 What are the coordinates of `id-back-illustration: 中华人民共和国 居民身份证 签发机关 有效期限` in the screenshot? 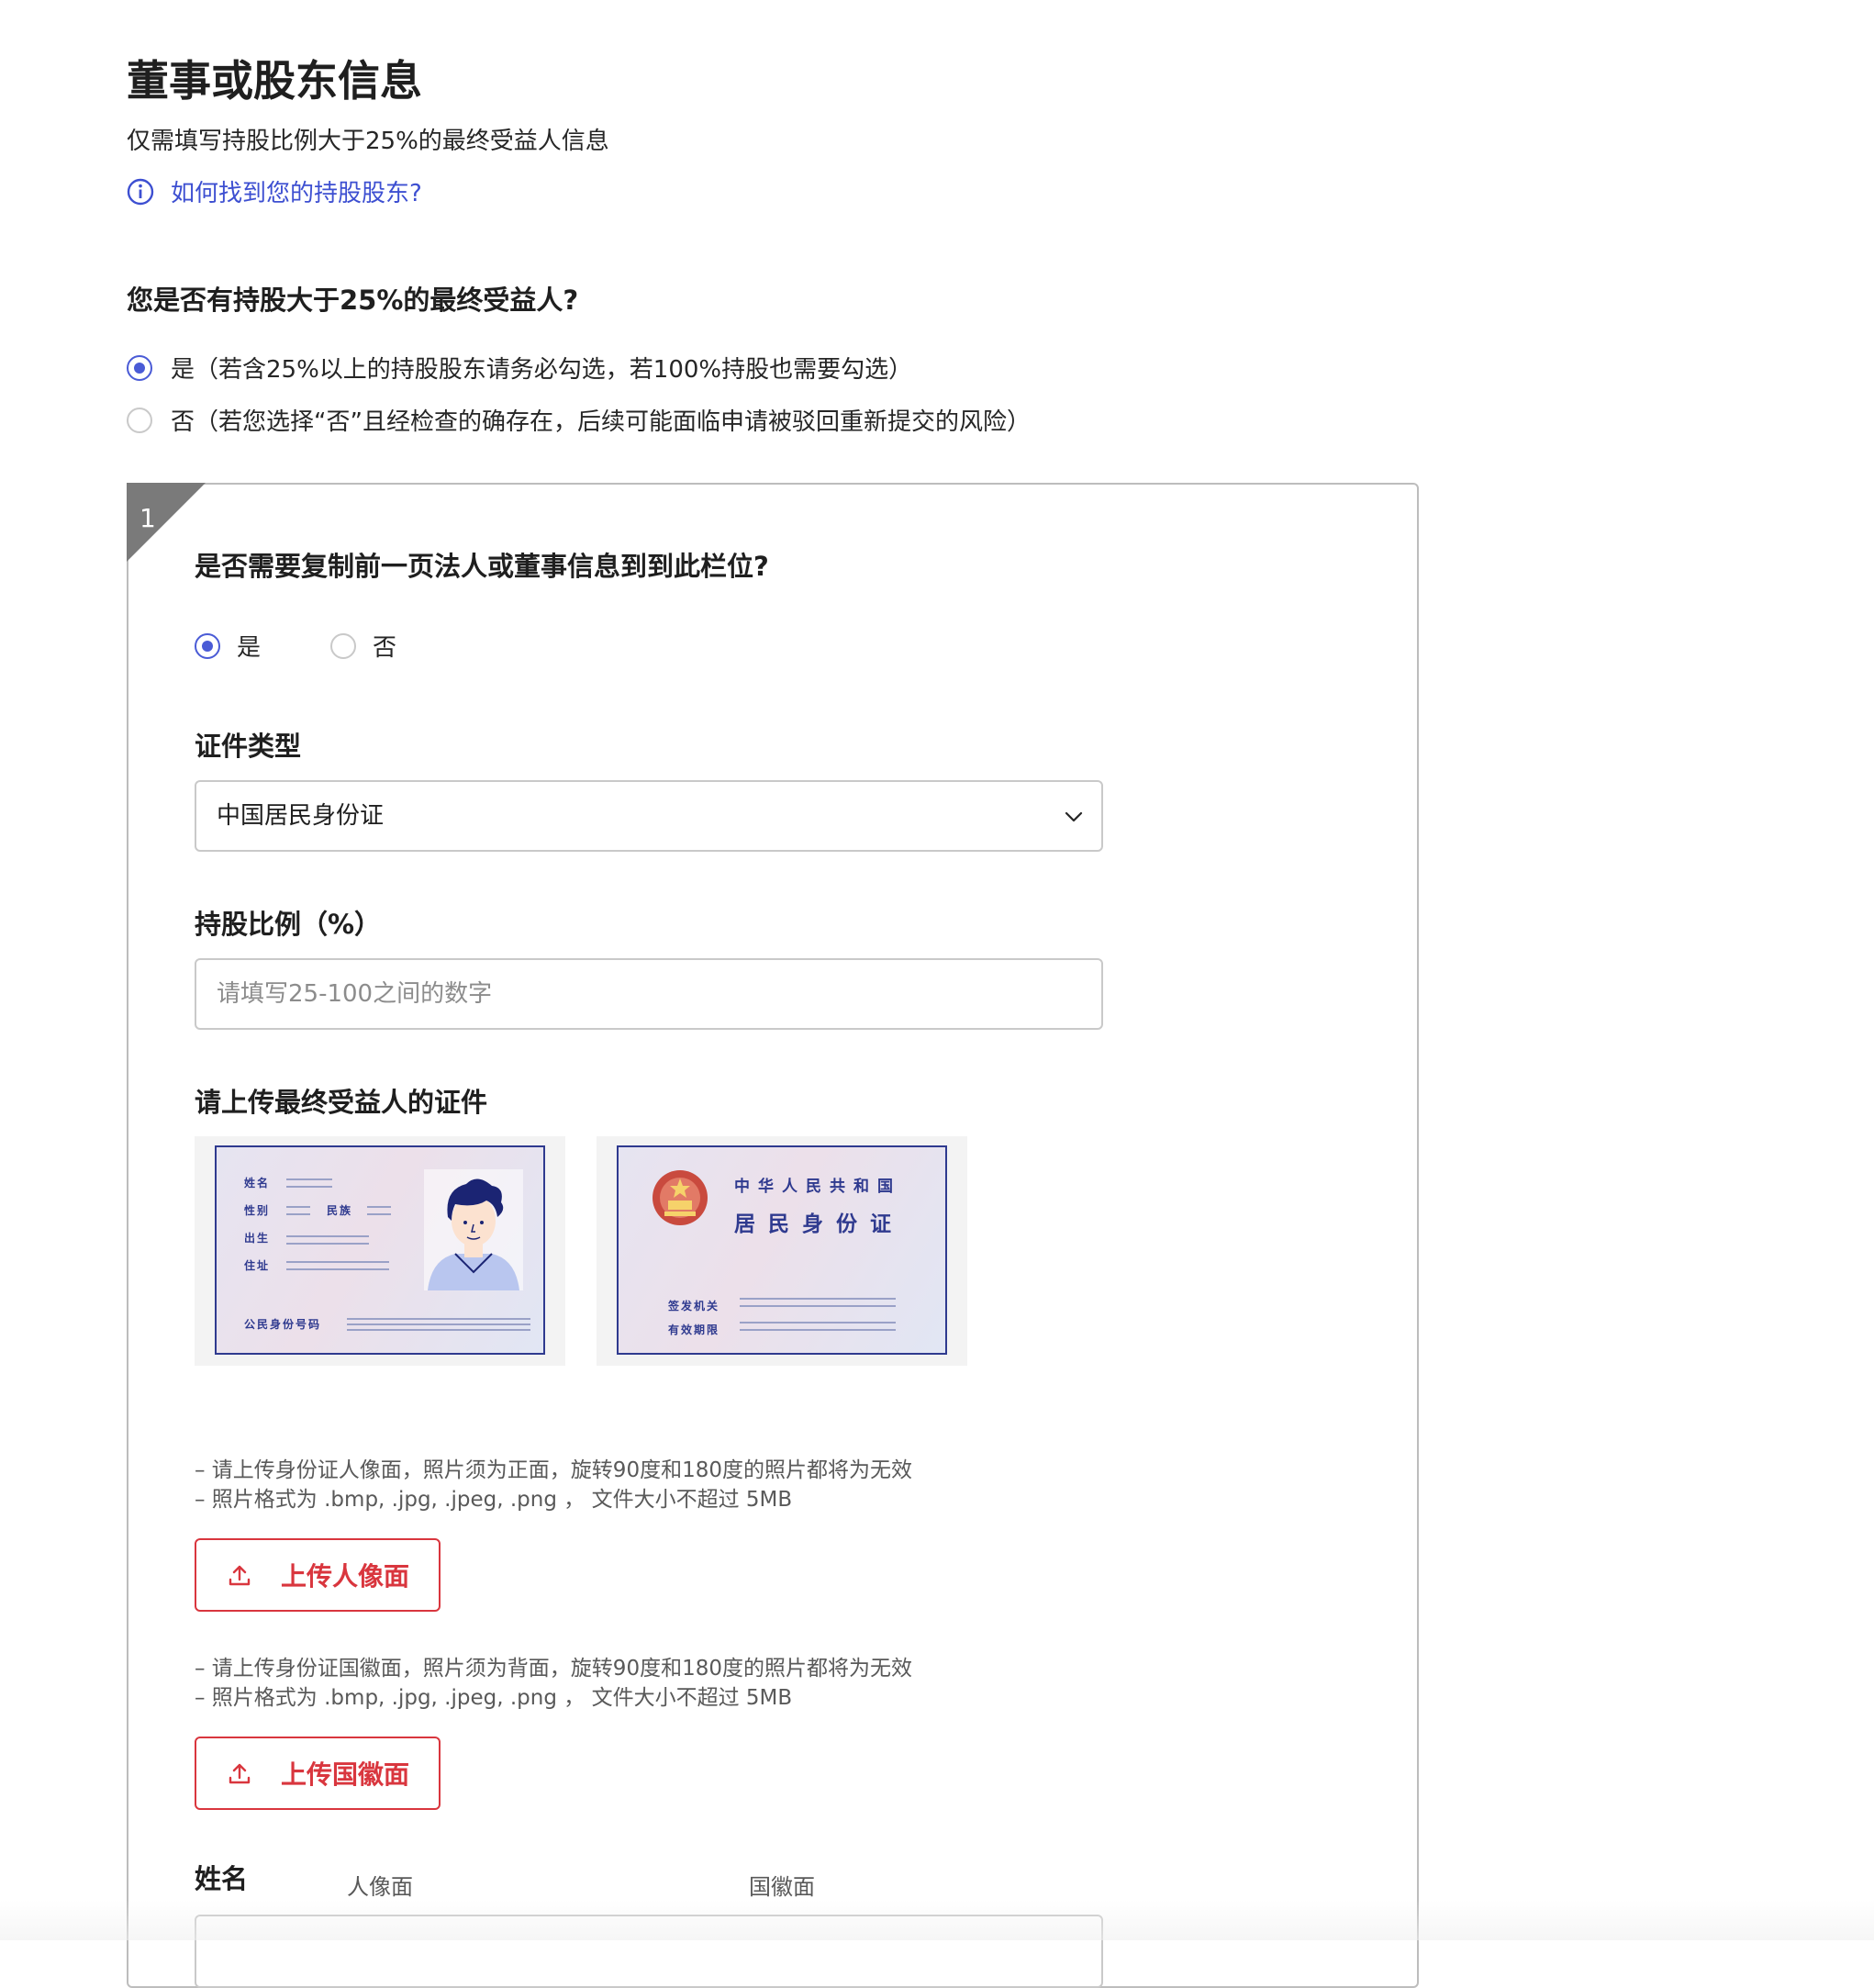 It's located at (782, 1250).